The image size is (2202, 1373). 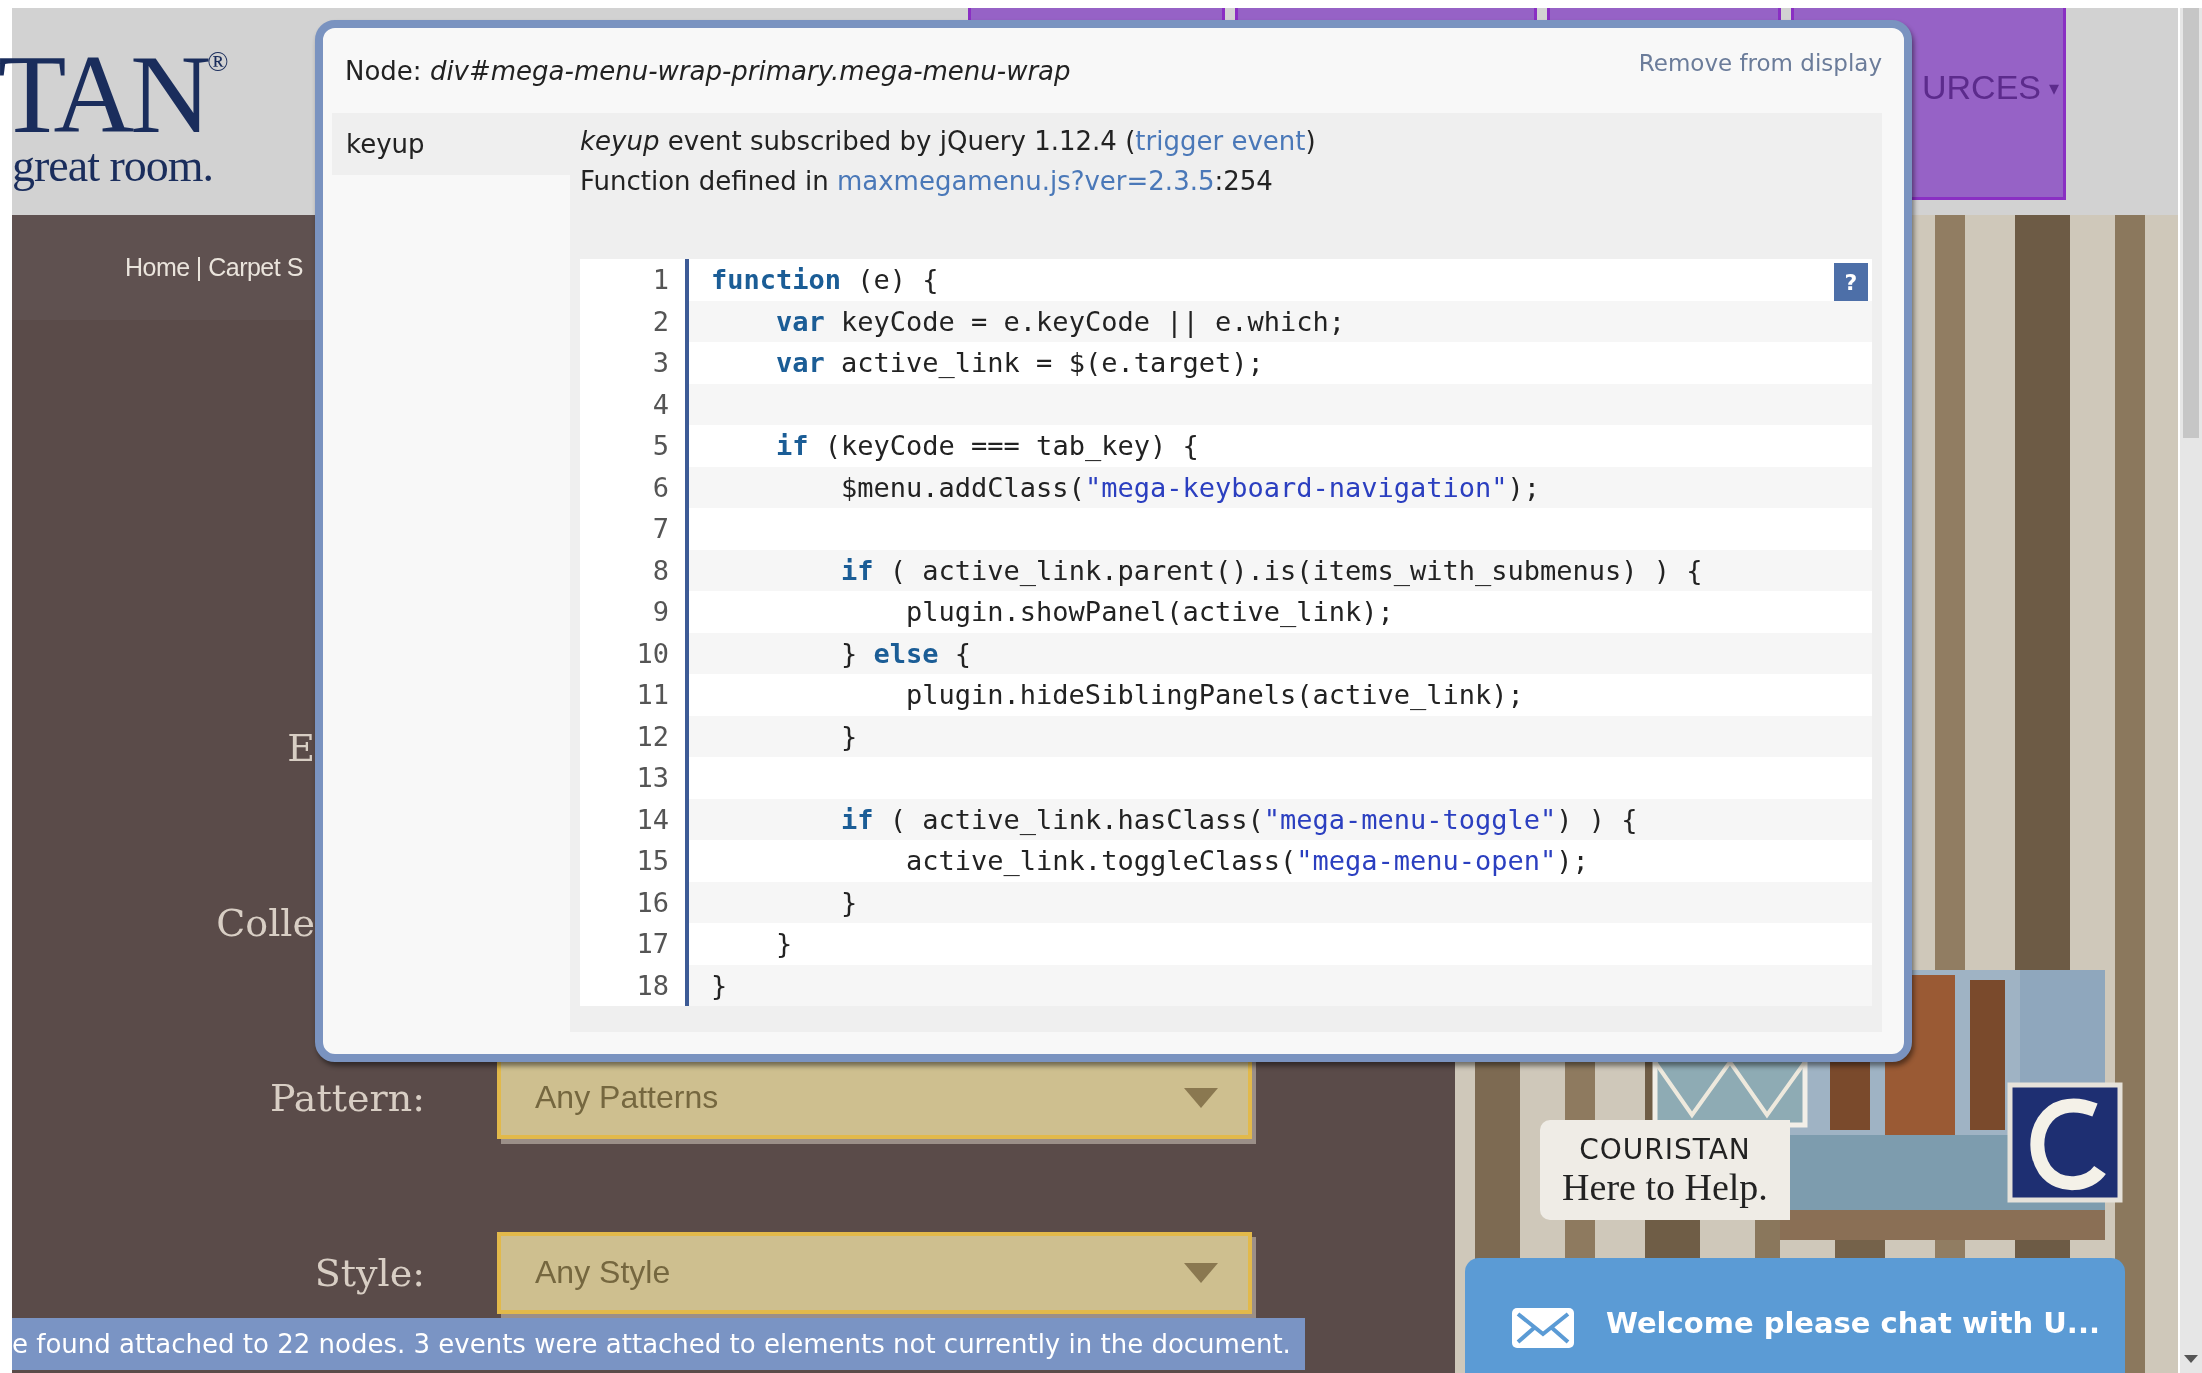 I want to click on filter-label: Style:, so click(x=369, y=1272).